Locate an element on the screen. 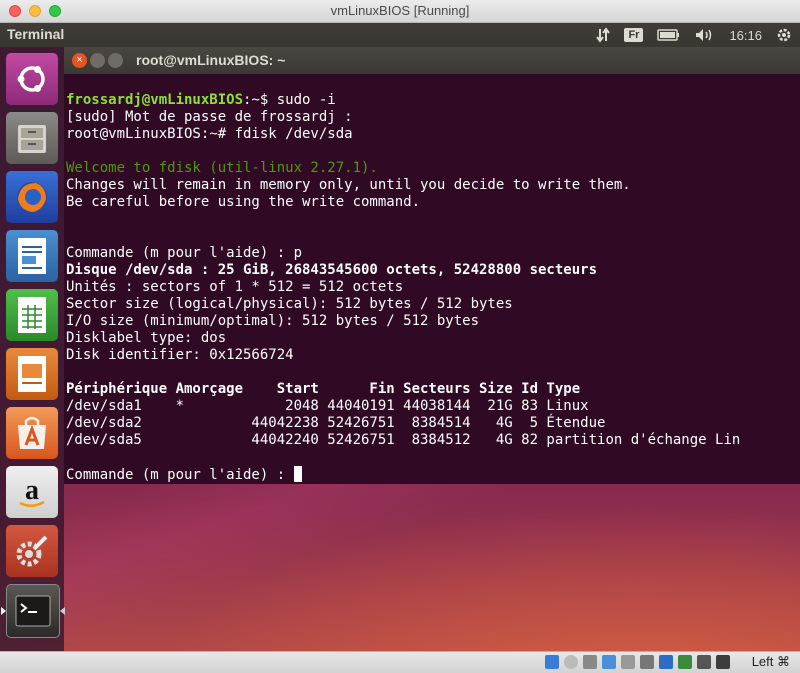 This screenshot has width=800, height=673. terminal-line: Disklabel type: dos is located at coordinates (146, 338).